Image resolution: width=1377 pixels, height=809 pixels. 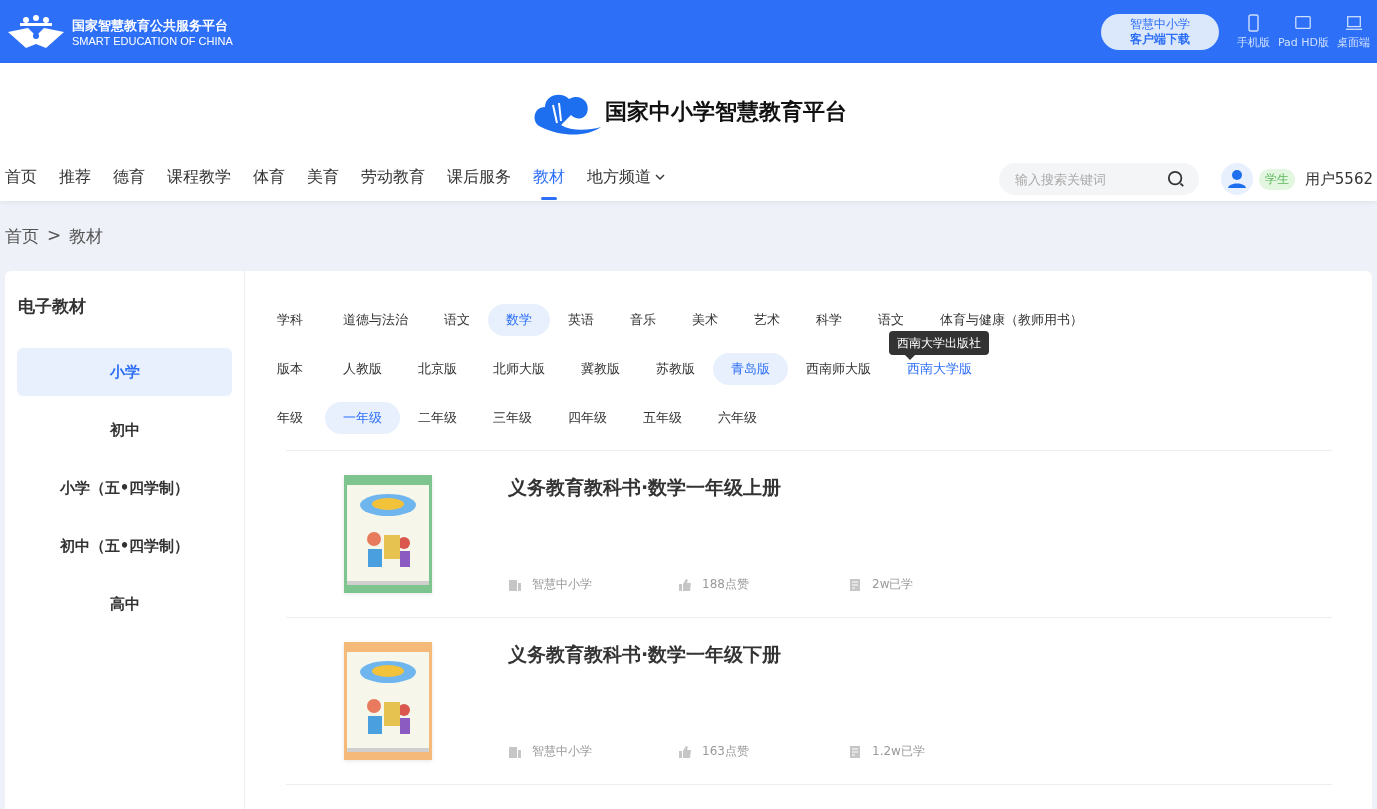 I want to click on filter-option: 科学, so click(x=829, y=319).